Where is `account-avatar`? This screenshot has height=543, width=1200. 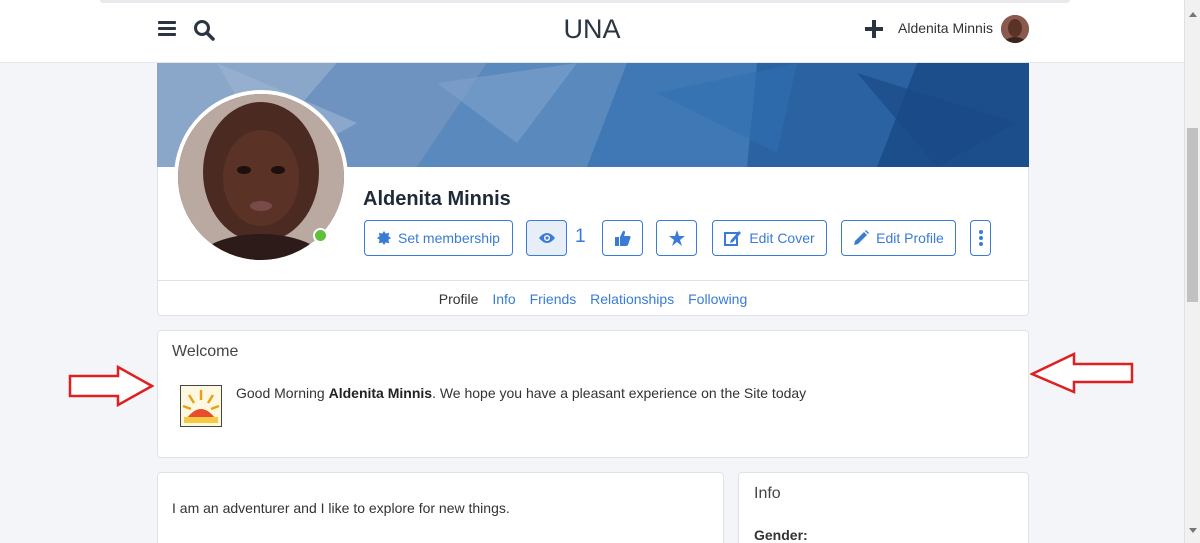 account-avatar is located at coordinates (1015, 29).